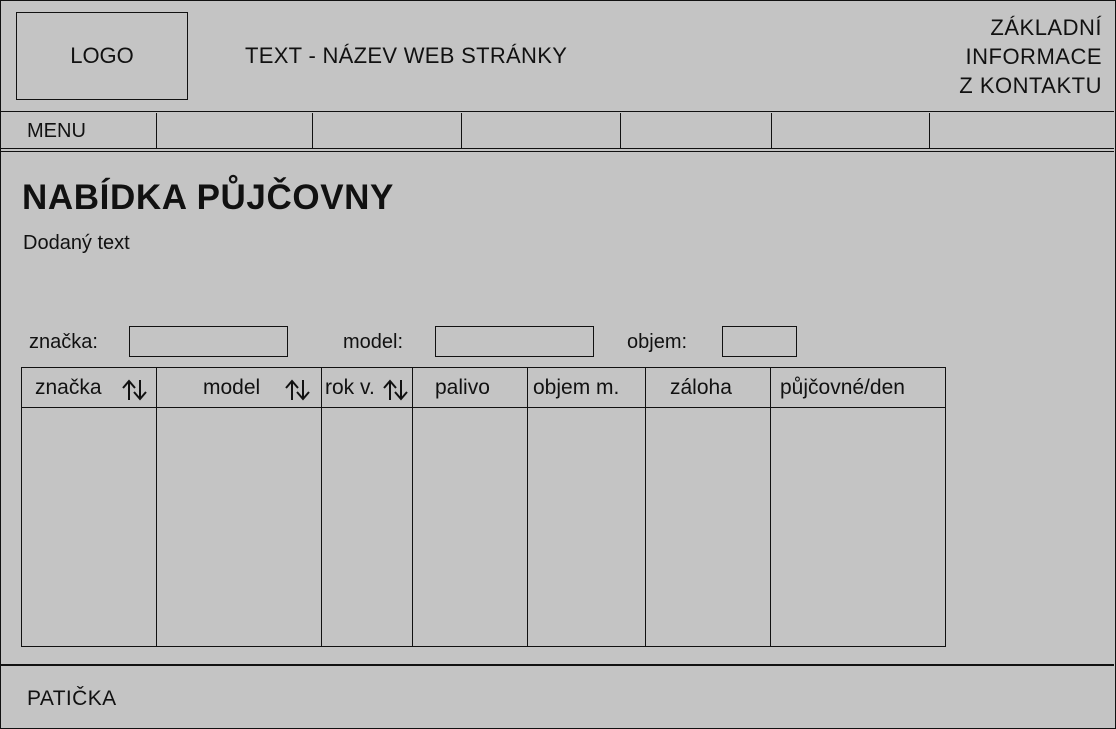  What do you see at coordinates (373, 342) in the screenshot?
I see `filter-label-model: model:` at bounding box center [373, 342].